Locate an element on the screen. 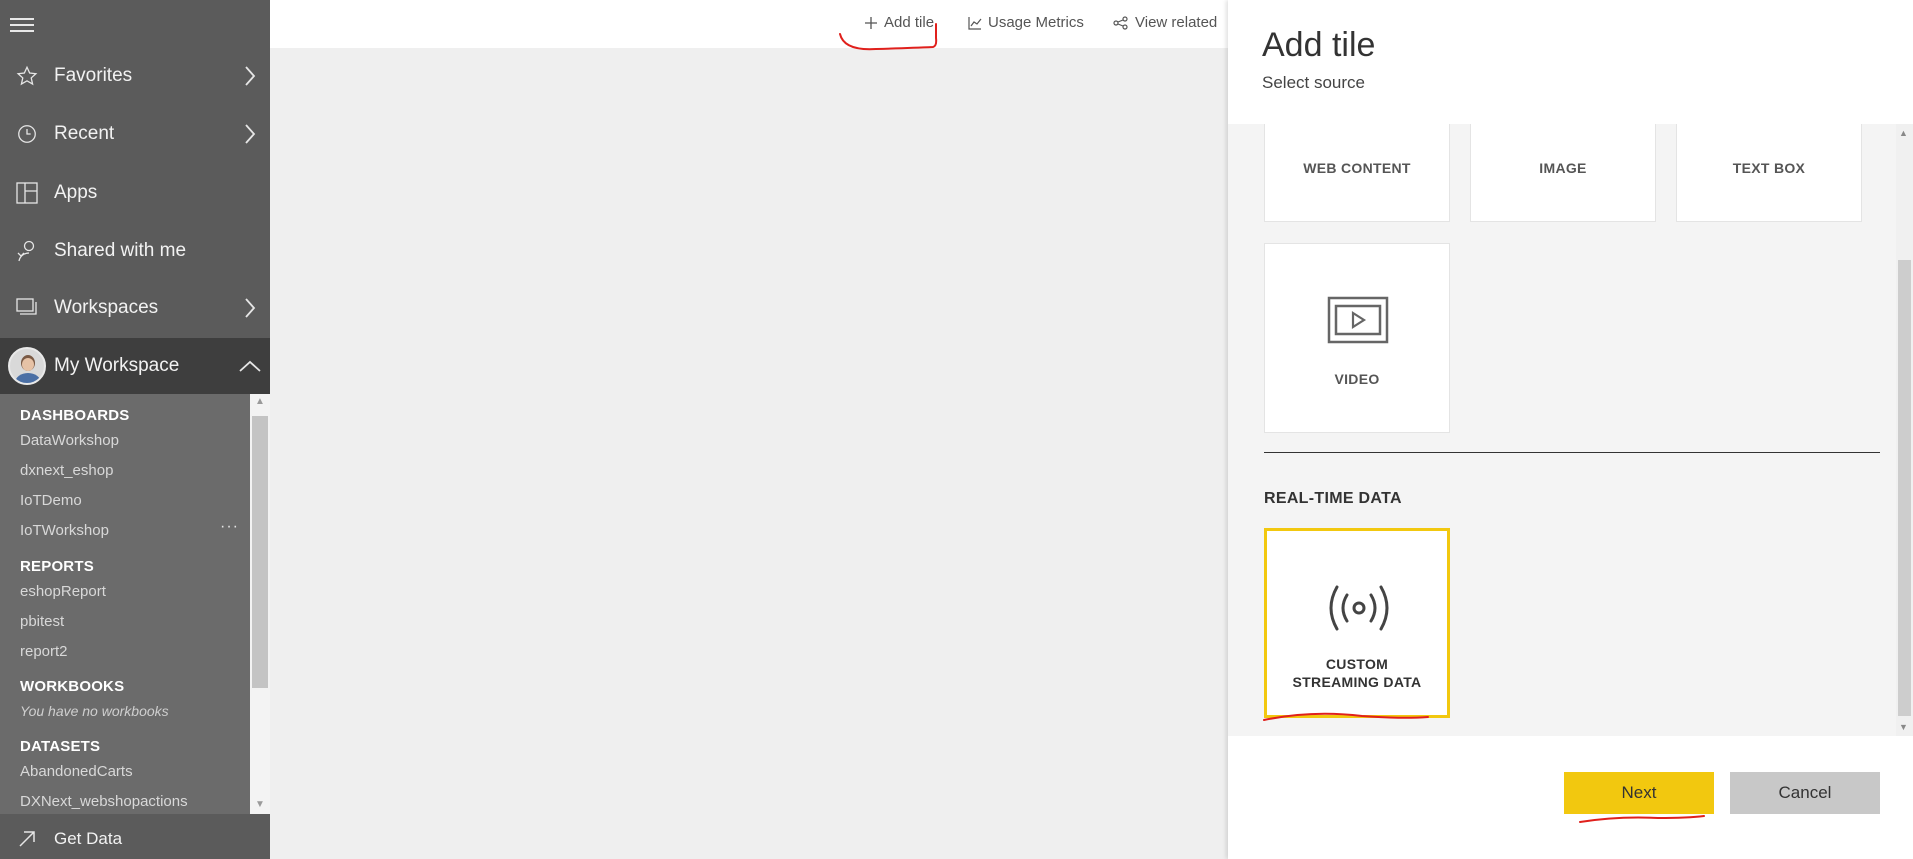 Image resolution: width=1913 pixels, height=859 pixels. tile-custom-streaming-data: CUSTOM STREAMING DATA is located at coordinates (1357, 623).